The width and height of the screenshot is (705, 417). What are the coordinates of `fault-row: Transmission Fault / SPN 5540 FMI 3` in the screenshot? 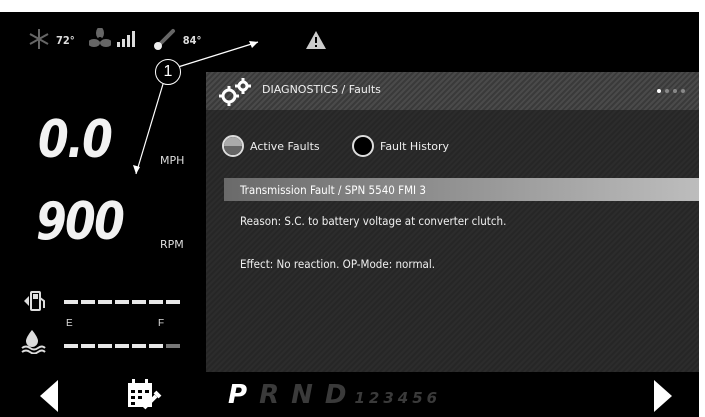 It's located at (461, 189).